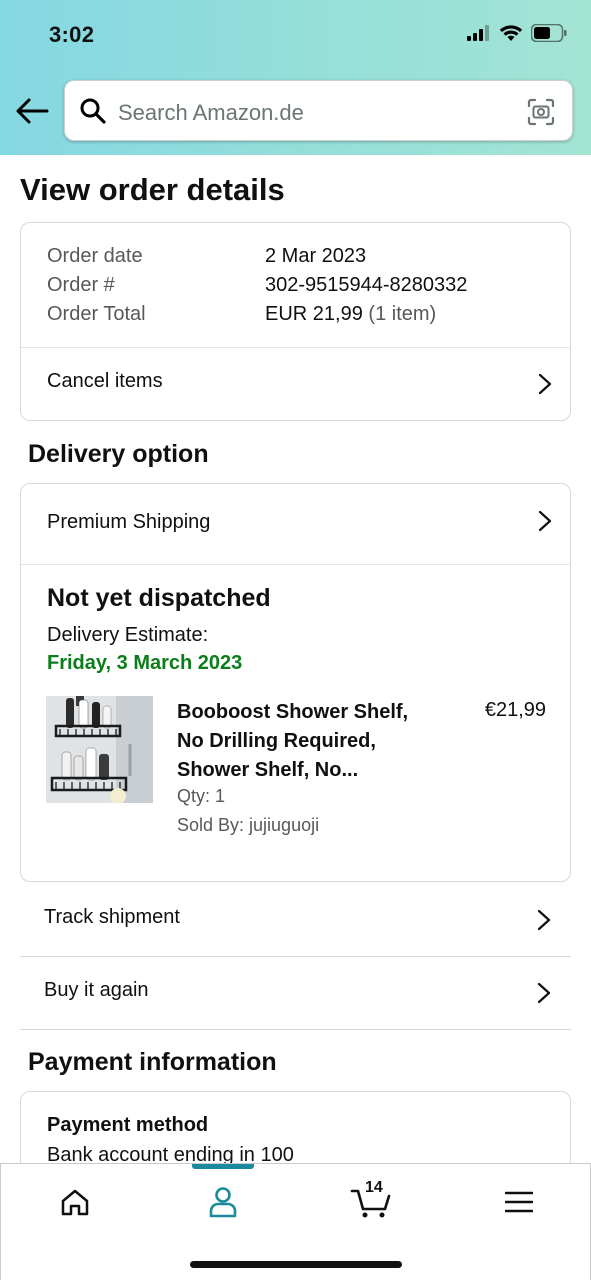 This screenshot has height=1280, width=591. I want to click on menu-icon, so click(519, 1202).